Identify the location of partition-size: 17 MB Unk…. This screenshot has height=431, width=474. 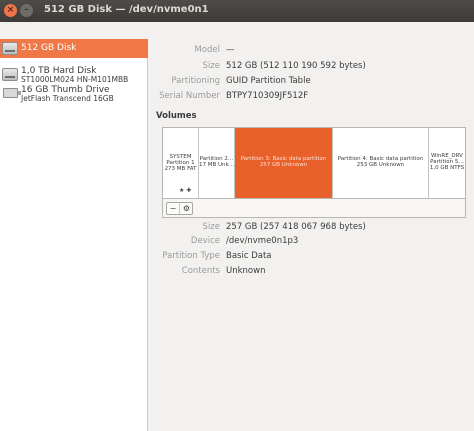
(216, 165).